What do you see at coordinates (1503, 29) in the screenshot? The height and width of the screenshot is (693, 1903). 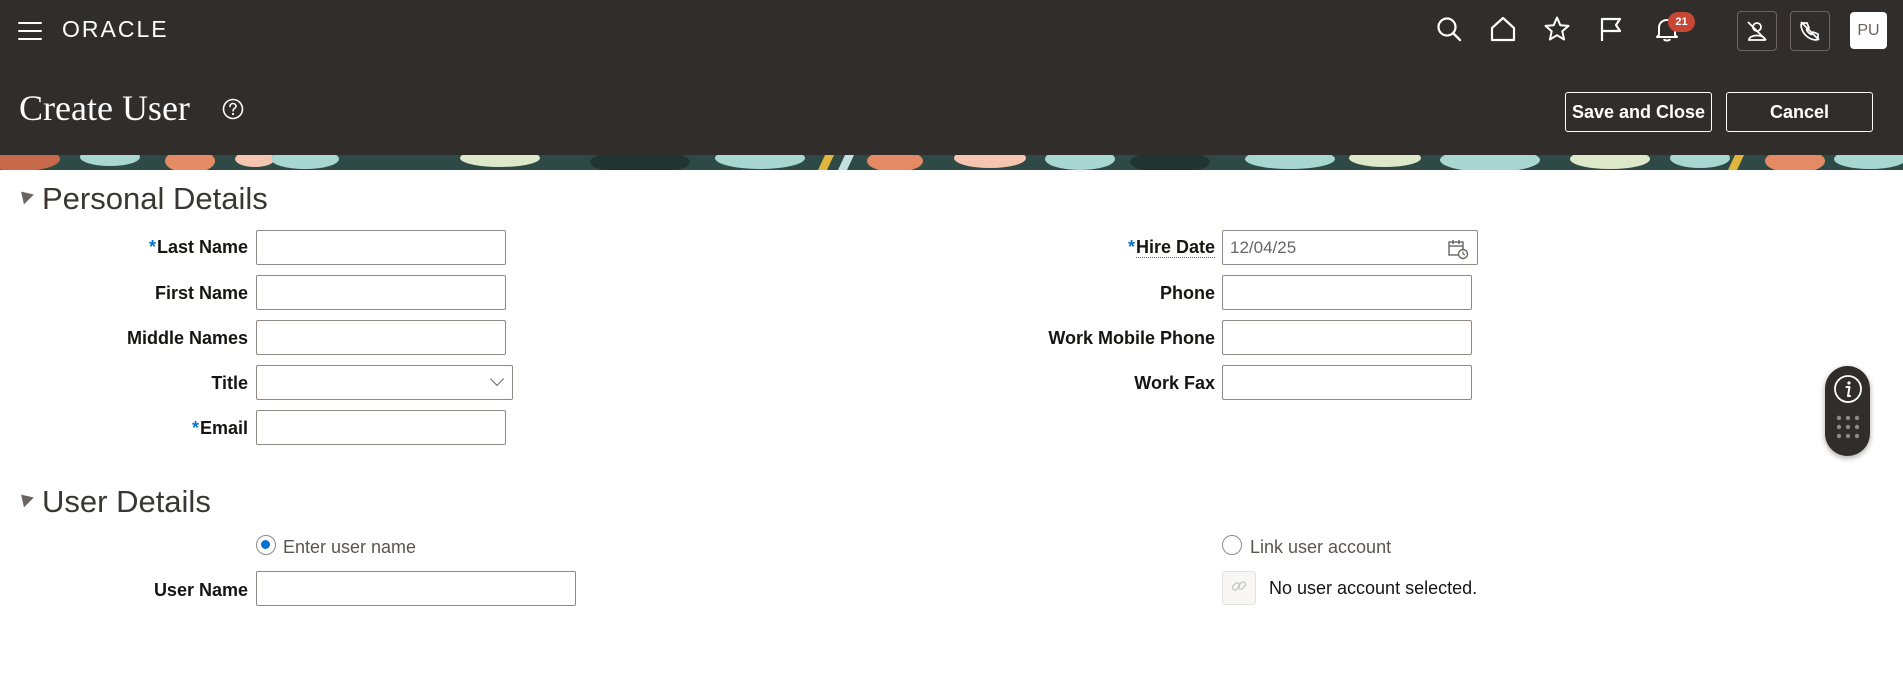 I see `home-icon` at bounding box center [1503, 29].